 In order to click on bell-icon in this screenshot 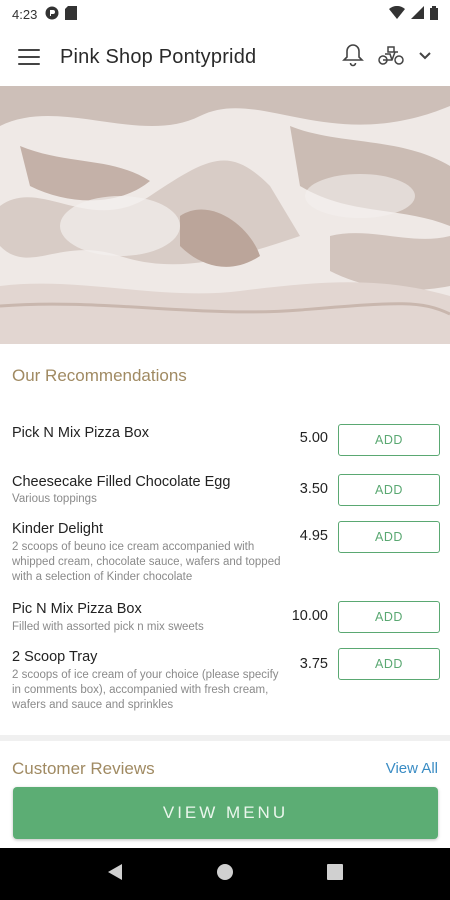, I will do `click(353, 57)`.